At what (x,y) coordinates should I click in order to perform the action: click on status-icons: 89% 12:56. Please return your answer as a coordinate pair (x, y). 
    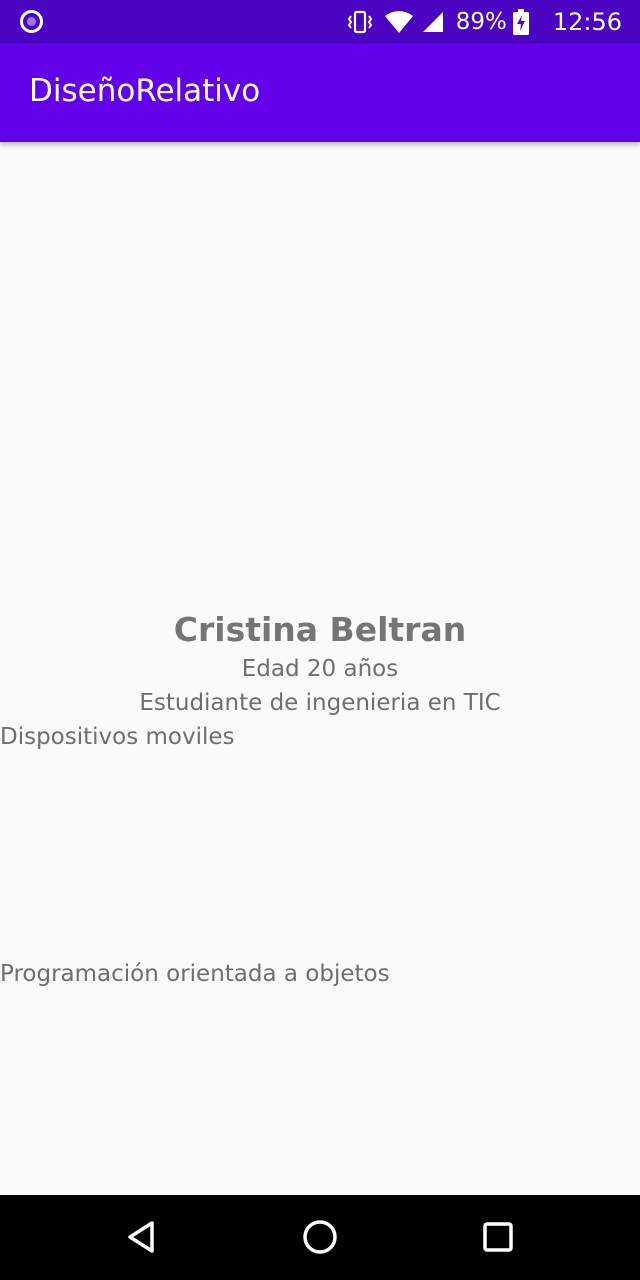
    Looking at the image, I should click on (484, 21).